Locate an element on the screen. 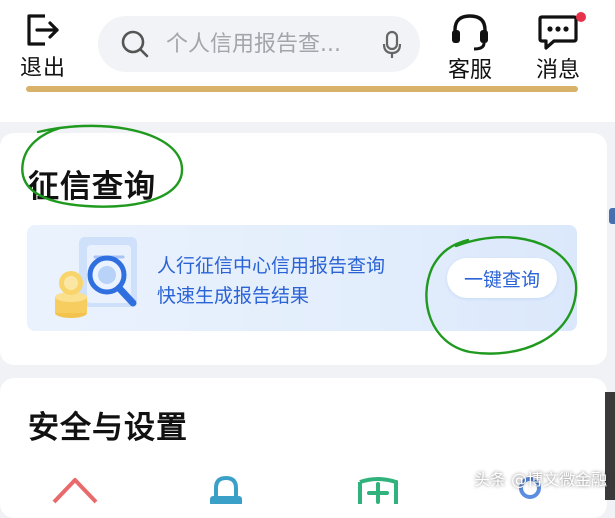  search-bar is located at coordinates (259, 44).